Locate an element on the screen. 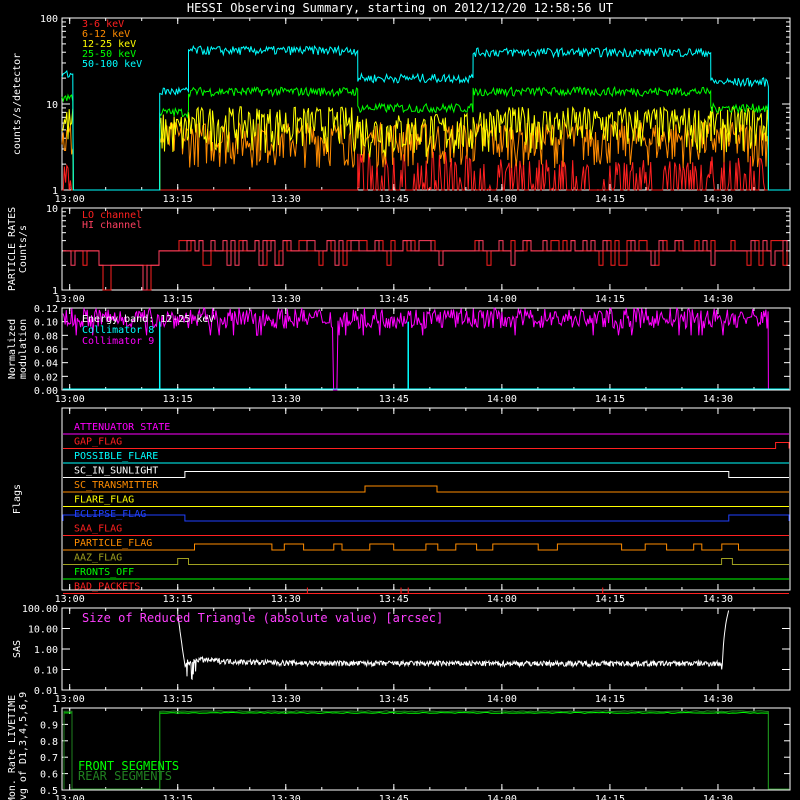 Image resolution: width=800 pixels, height=800 pixels. livetime-x-tick-label: 14:30 is located at coordinates (718, 797).